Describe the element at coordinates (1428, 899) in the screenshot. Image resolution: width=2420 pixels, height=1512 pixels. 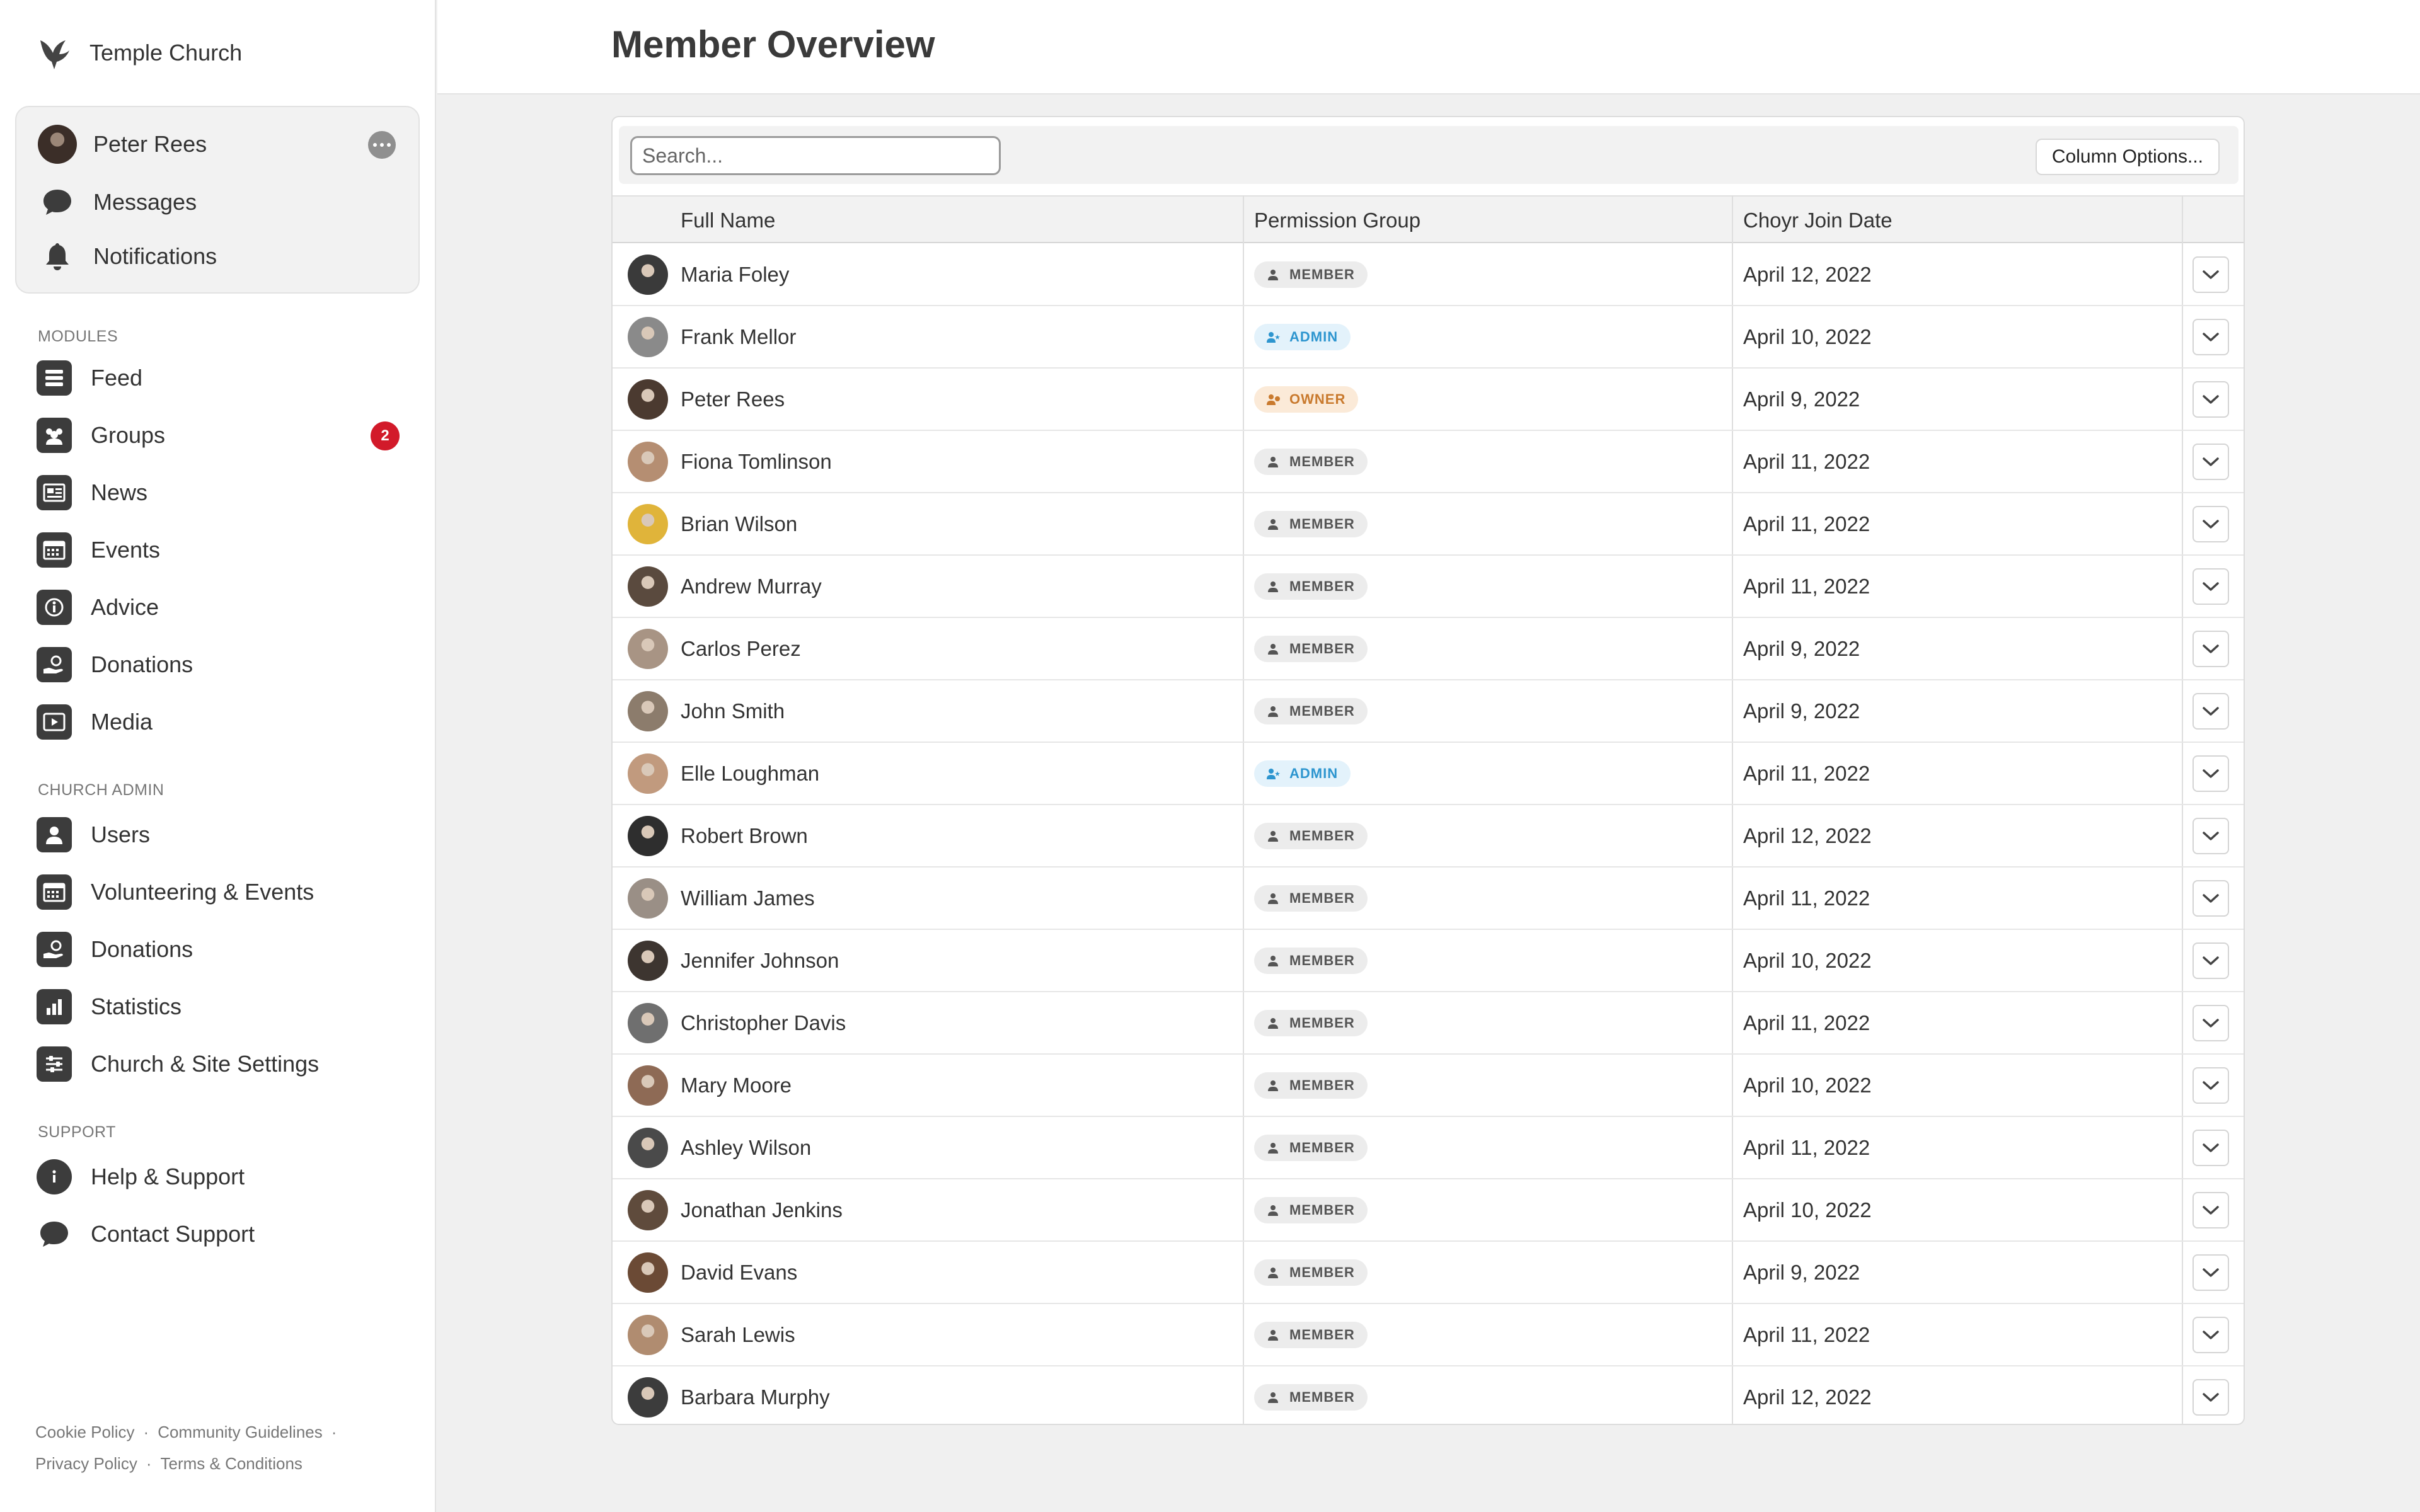
I see `table-row: William James MEMBER April 11, 2022` at that location.